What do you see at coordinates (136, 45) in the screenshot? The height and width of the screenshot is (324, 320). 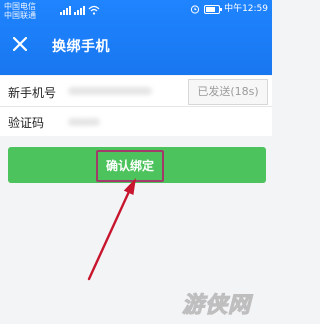 I see `nav-row: 换绑手机` at bounding box center [136, 45].